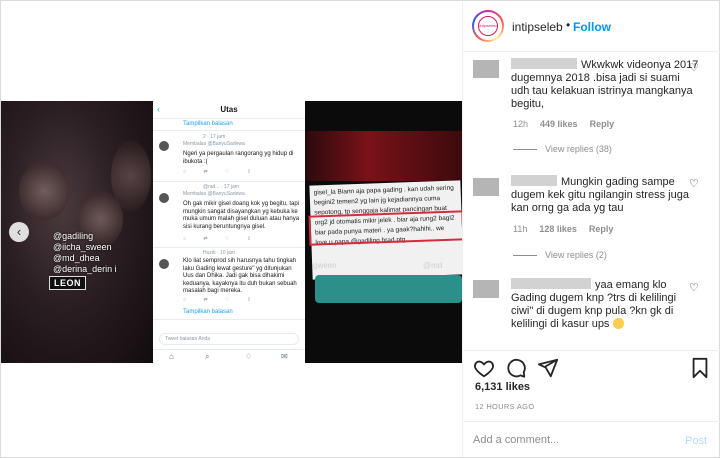 The image size is (720, 458). I want to click on post-actions, so click(591, 365).